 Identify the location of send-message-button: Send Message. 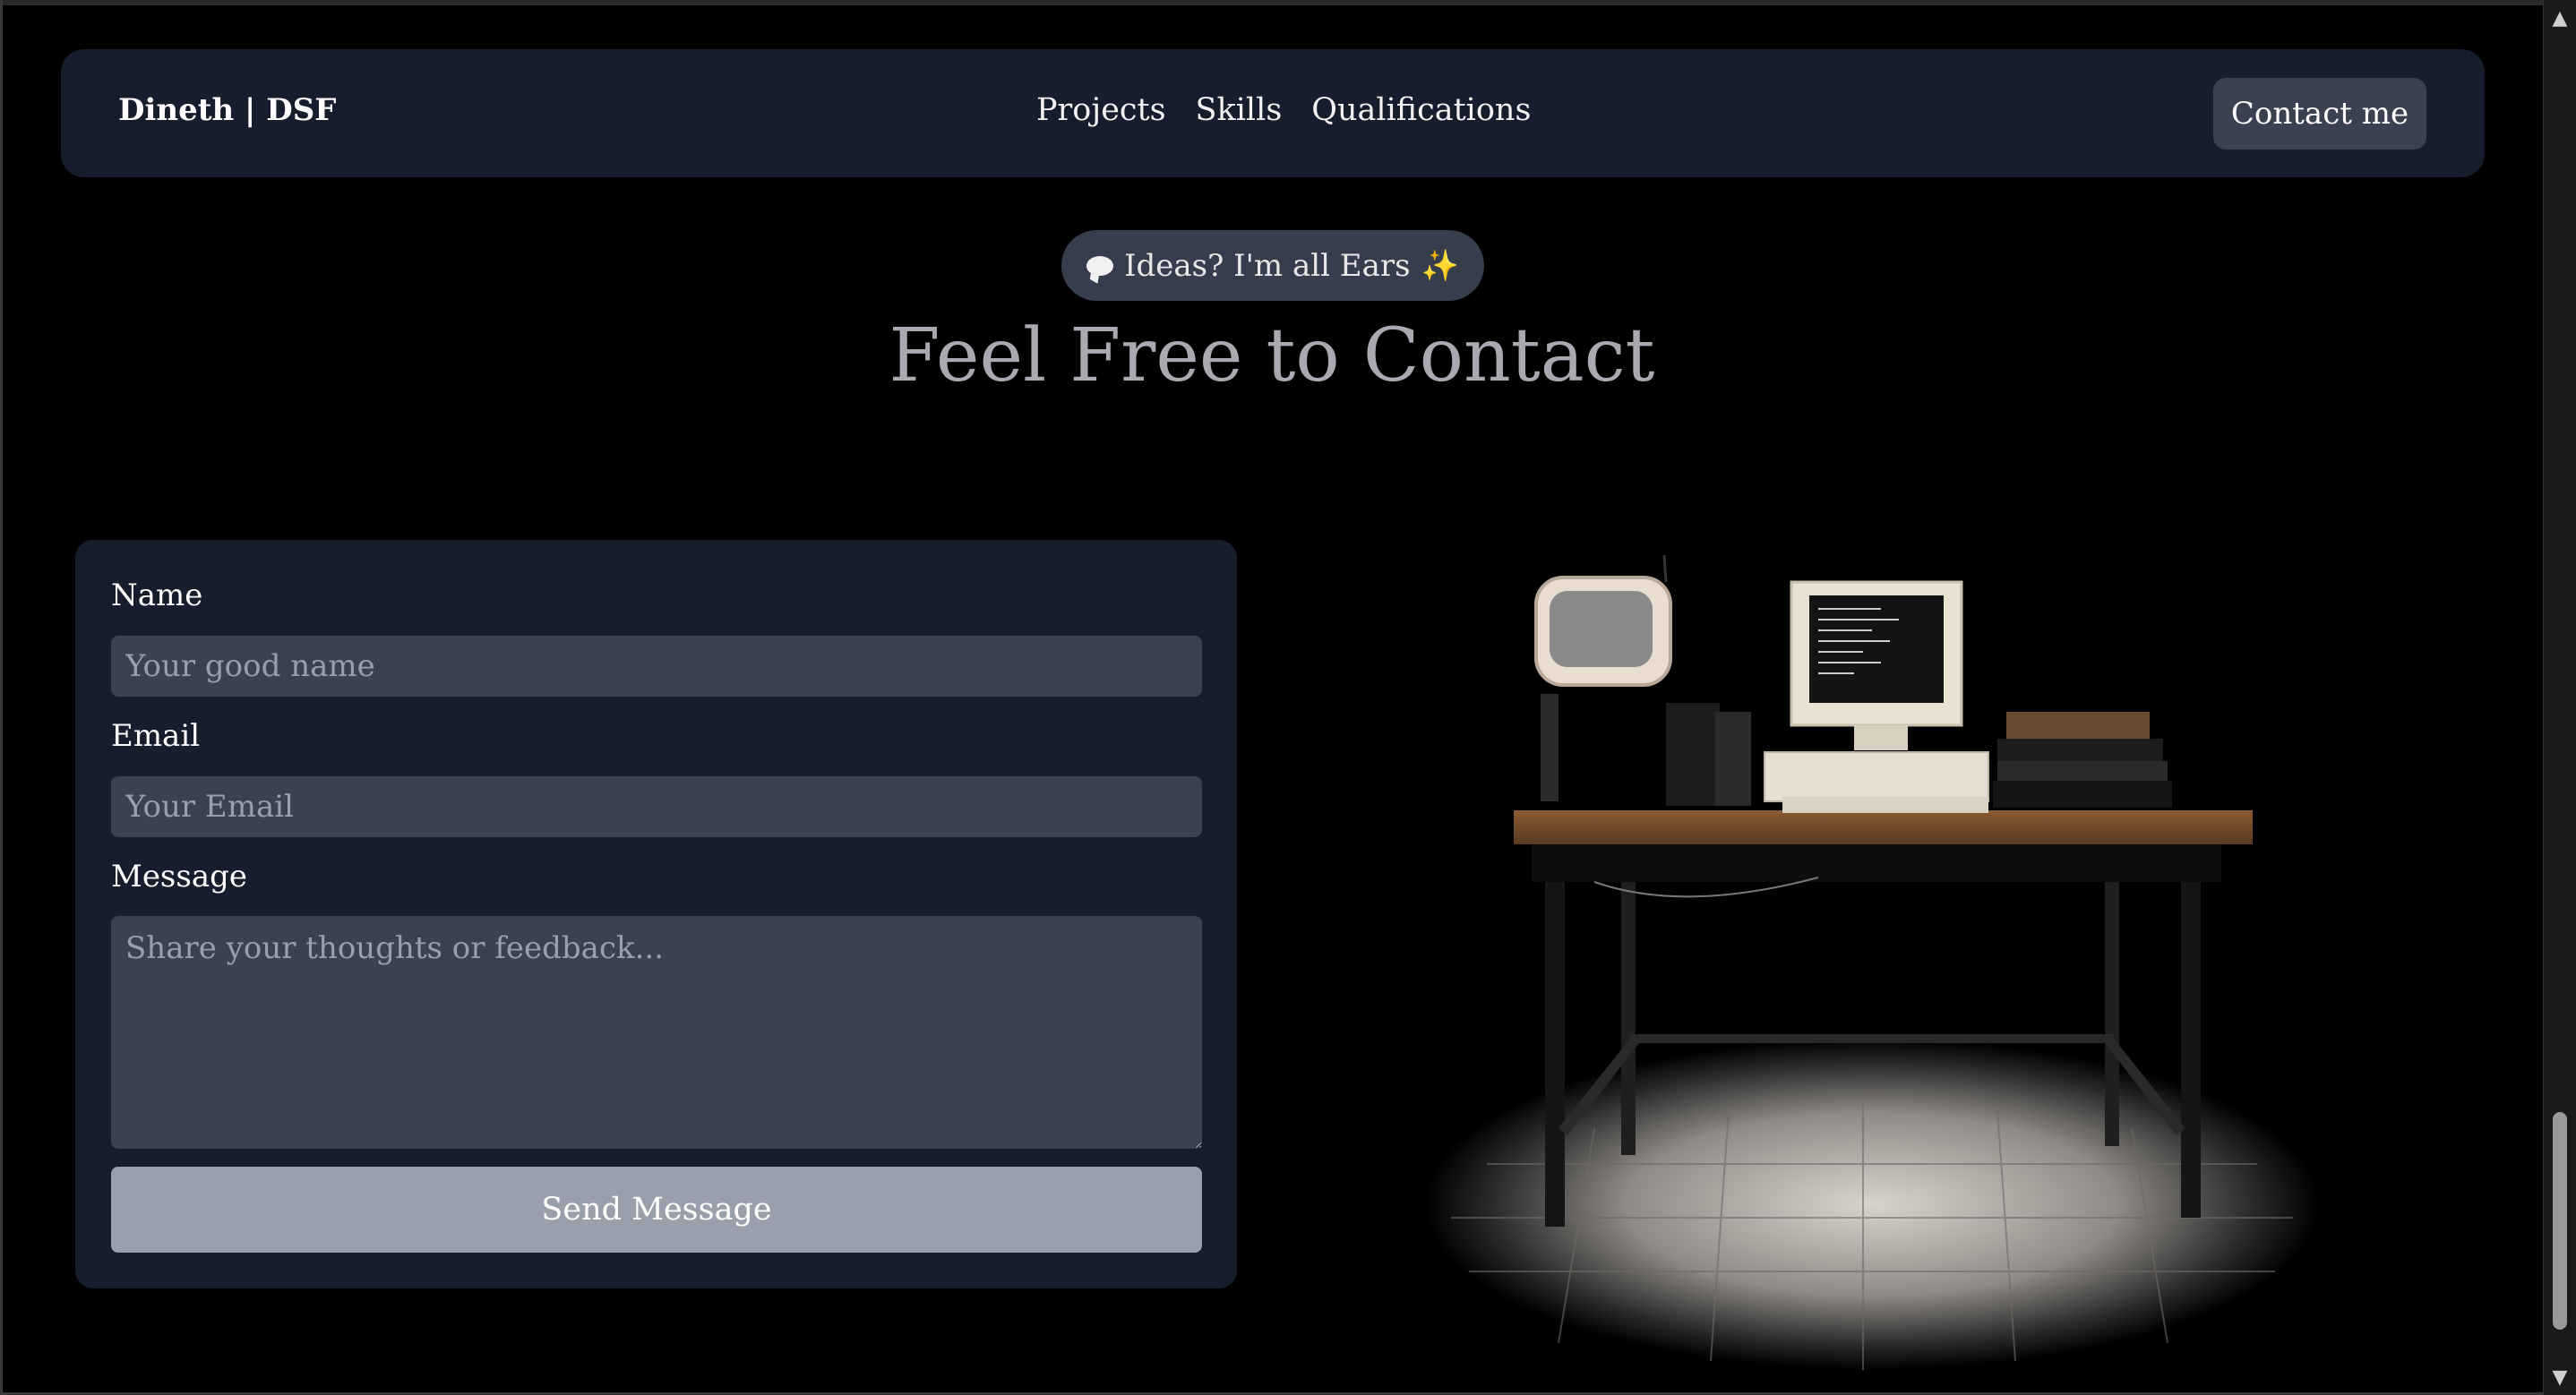
(656, 1210).